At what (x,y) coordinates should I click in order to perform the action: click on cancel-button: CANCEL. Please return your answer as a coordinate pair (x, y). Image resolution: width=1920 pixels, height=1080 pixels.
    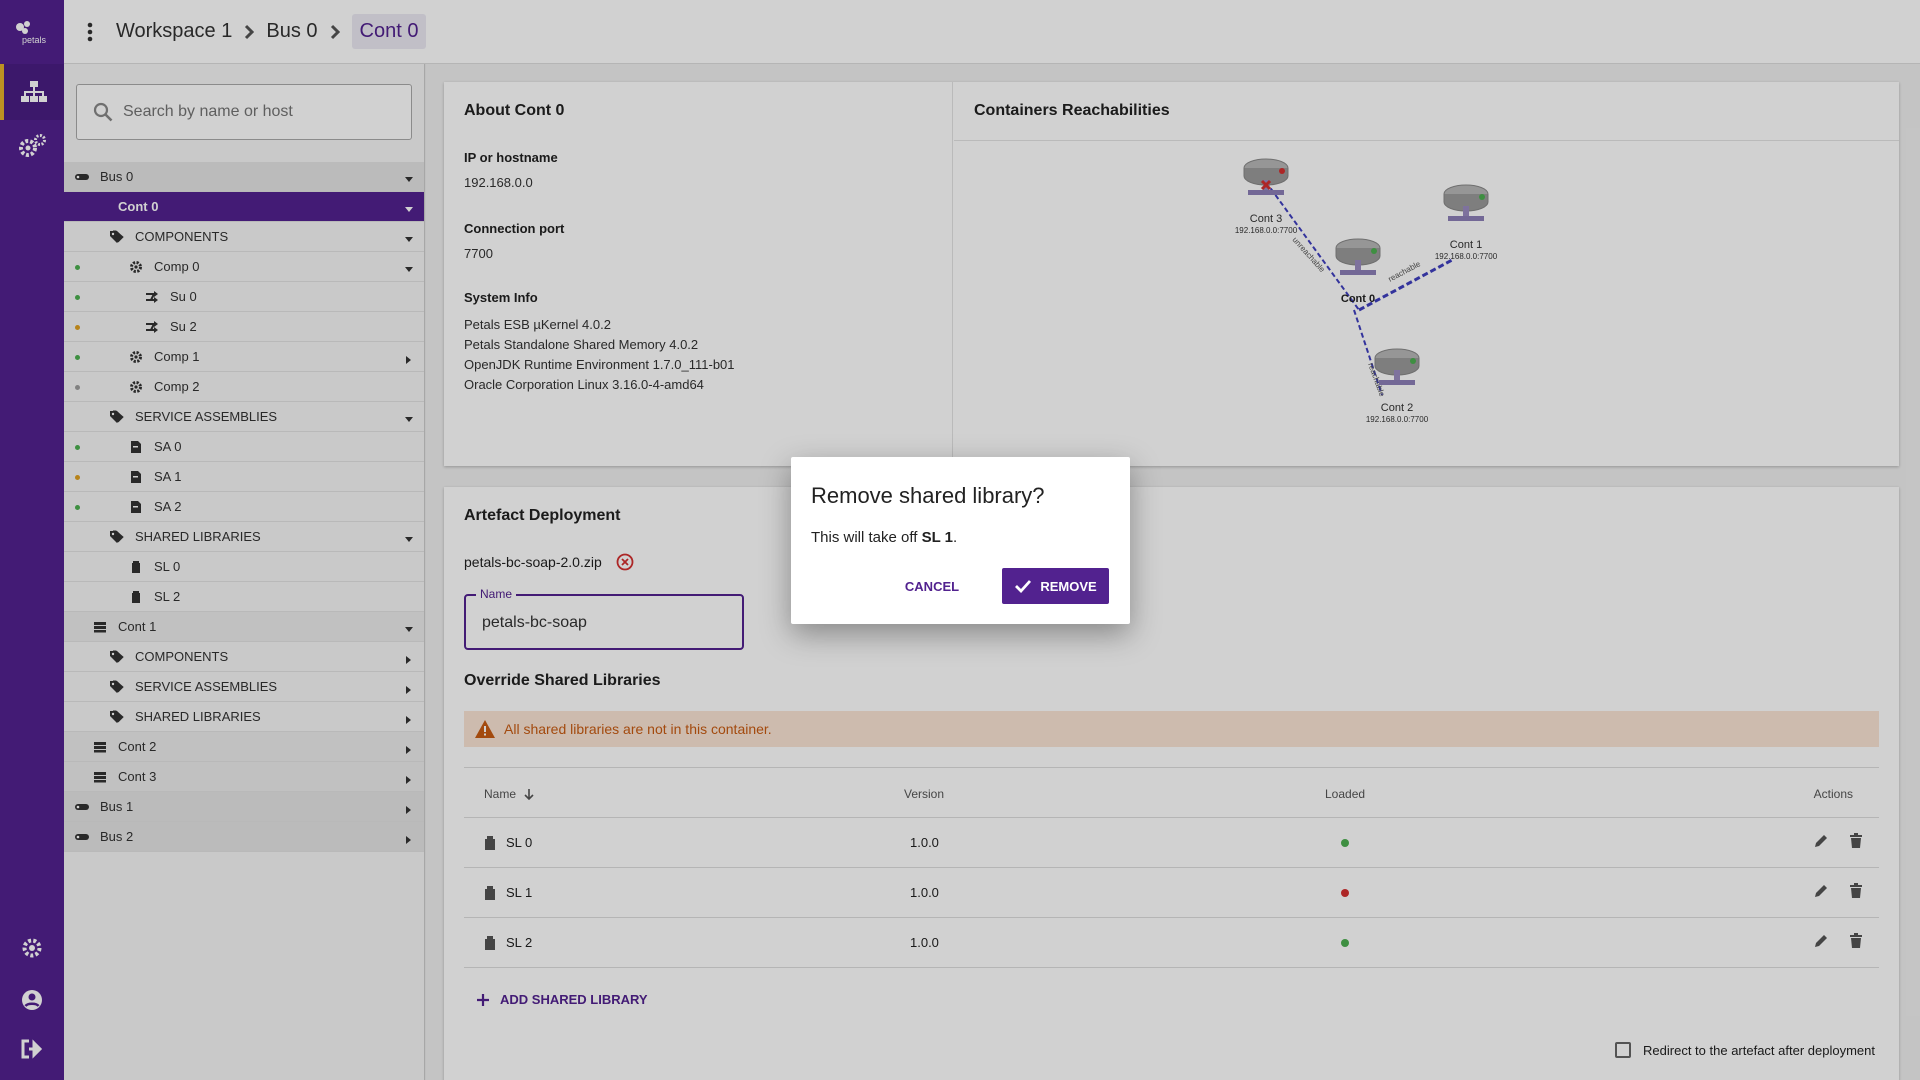
    Looking at the image, I should click on (932, 586).